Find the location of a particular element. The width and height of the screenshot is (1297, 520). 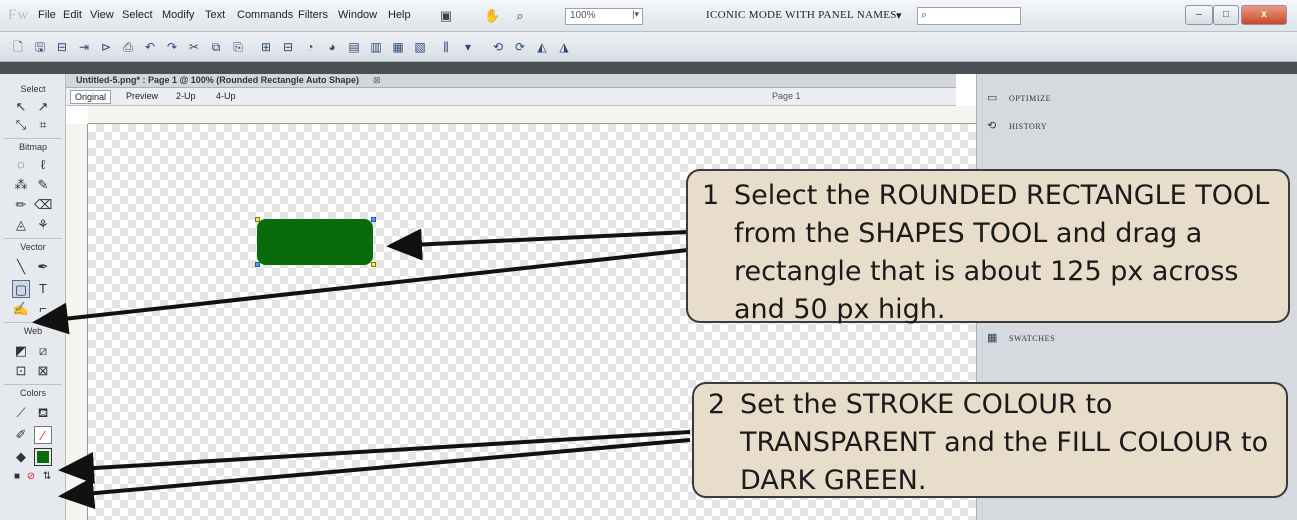

slice-tool-icon: ⧄ is located at coordinates (43, 351).